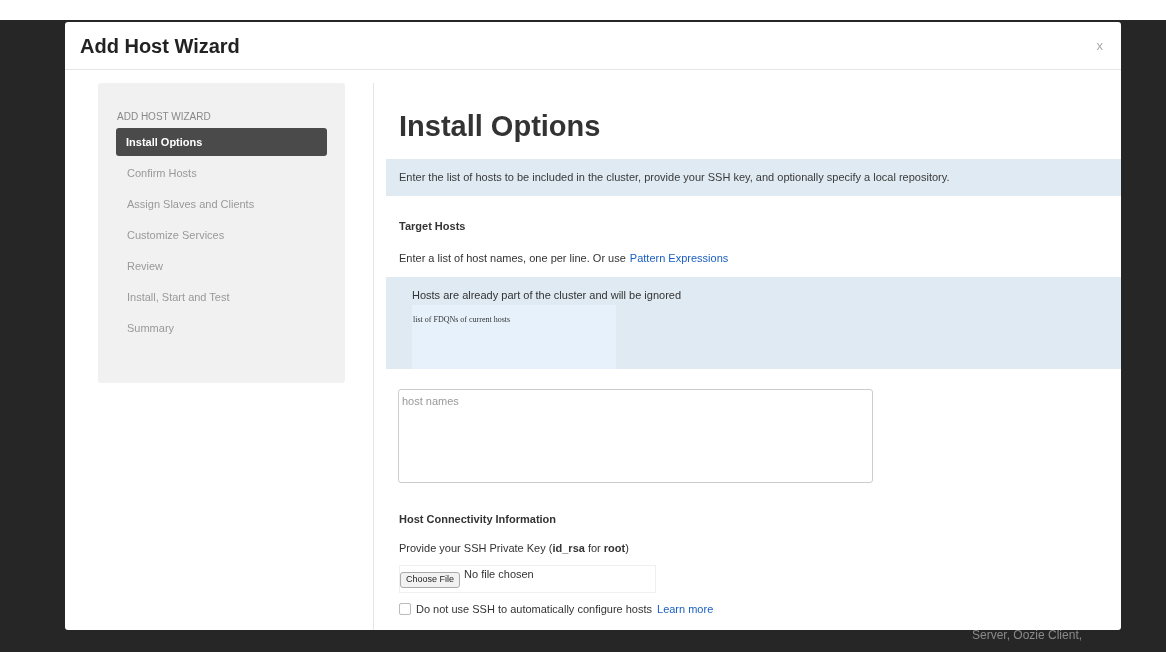 Image resolution: width=1166 pixels, height=652 pixels. Describe the element at coordinates (432, 226) in the screenshot. I see `section-heading: Target Hosts` at that location.